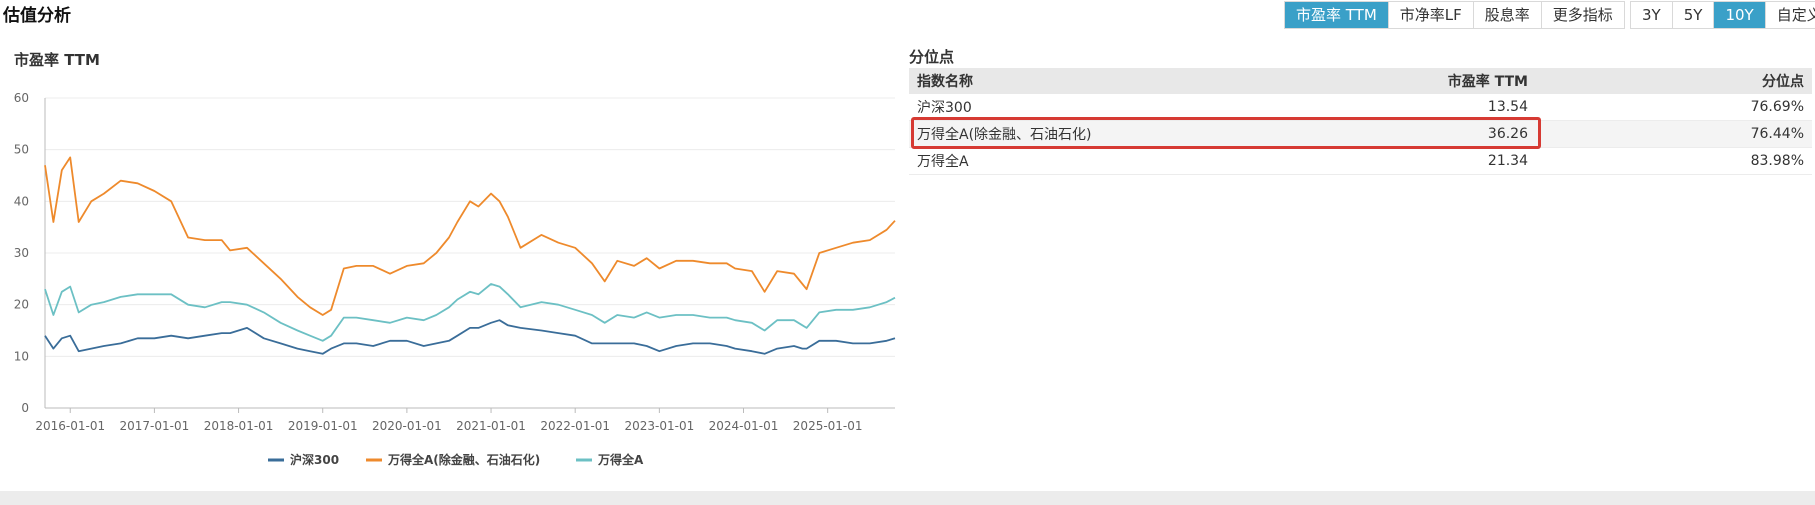 The height and width of the screenshot is (505, 1815). Describe the element at coordinates (314, 459) in the screenshot. I see `legend-label: 沪深300` at that location.